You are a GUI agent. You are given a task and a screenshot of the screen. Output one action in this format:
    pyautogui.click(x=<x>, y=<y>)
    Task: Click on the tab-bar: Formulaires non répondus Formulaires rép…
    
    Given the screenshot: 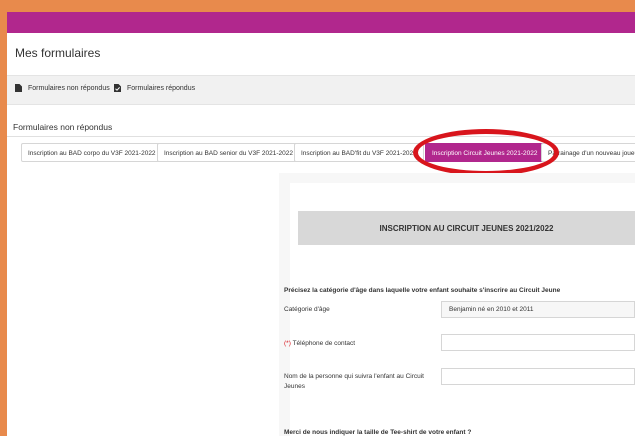 What is the action you would take?
    pyautogui.click(x=321, y=90)
    